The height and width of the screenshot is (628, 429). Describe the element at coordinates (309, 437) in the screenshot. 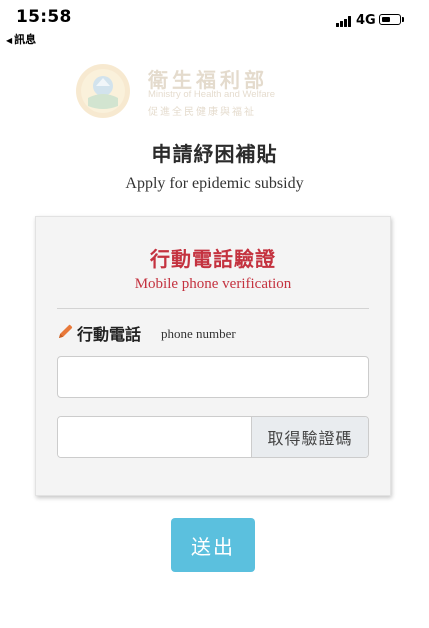

I see `get-code-button: 取得驗證碼` at that location.